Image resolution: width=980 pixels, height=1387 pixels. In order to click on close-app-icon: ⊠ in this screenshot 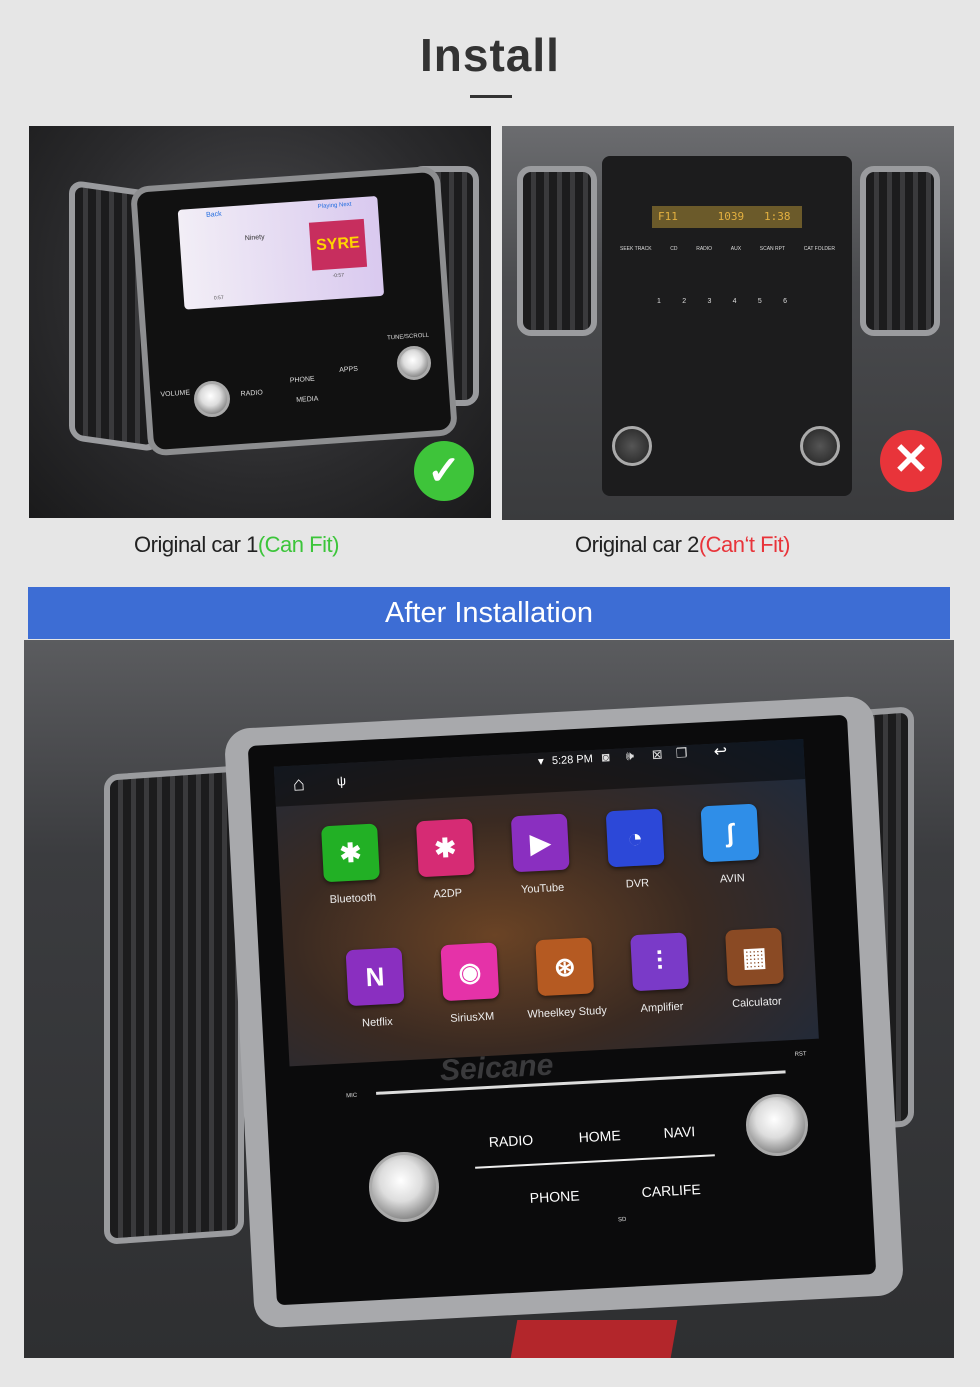, I will do `click(657, 754)`.